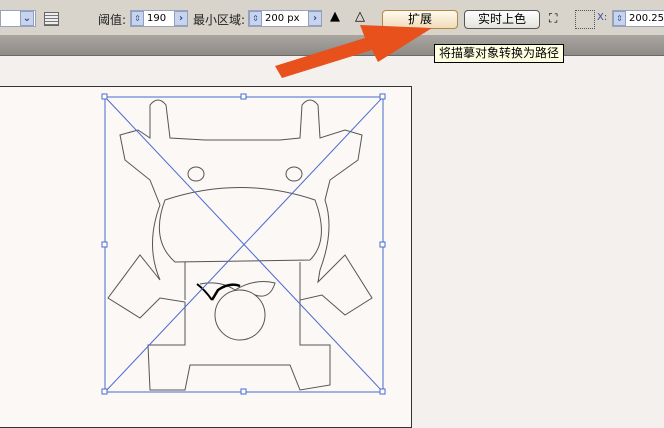 The image size is (664, 428). What do you see at coordinates (353, 51) in the screenshot?
I see `pointer-arrow` at bounding box center [353, 51].